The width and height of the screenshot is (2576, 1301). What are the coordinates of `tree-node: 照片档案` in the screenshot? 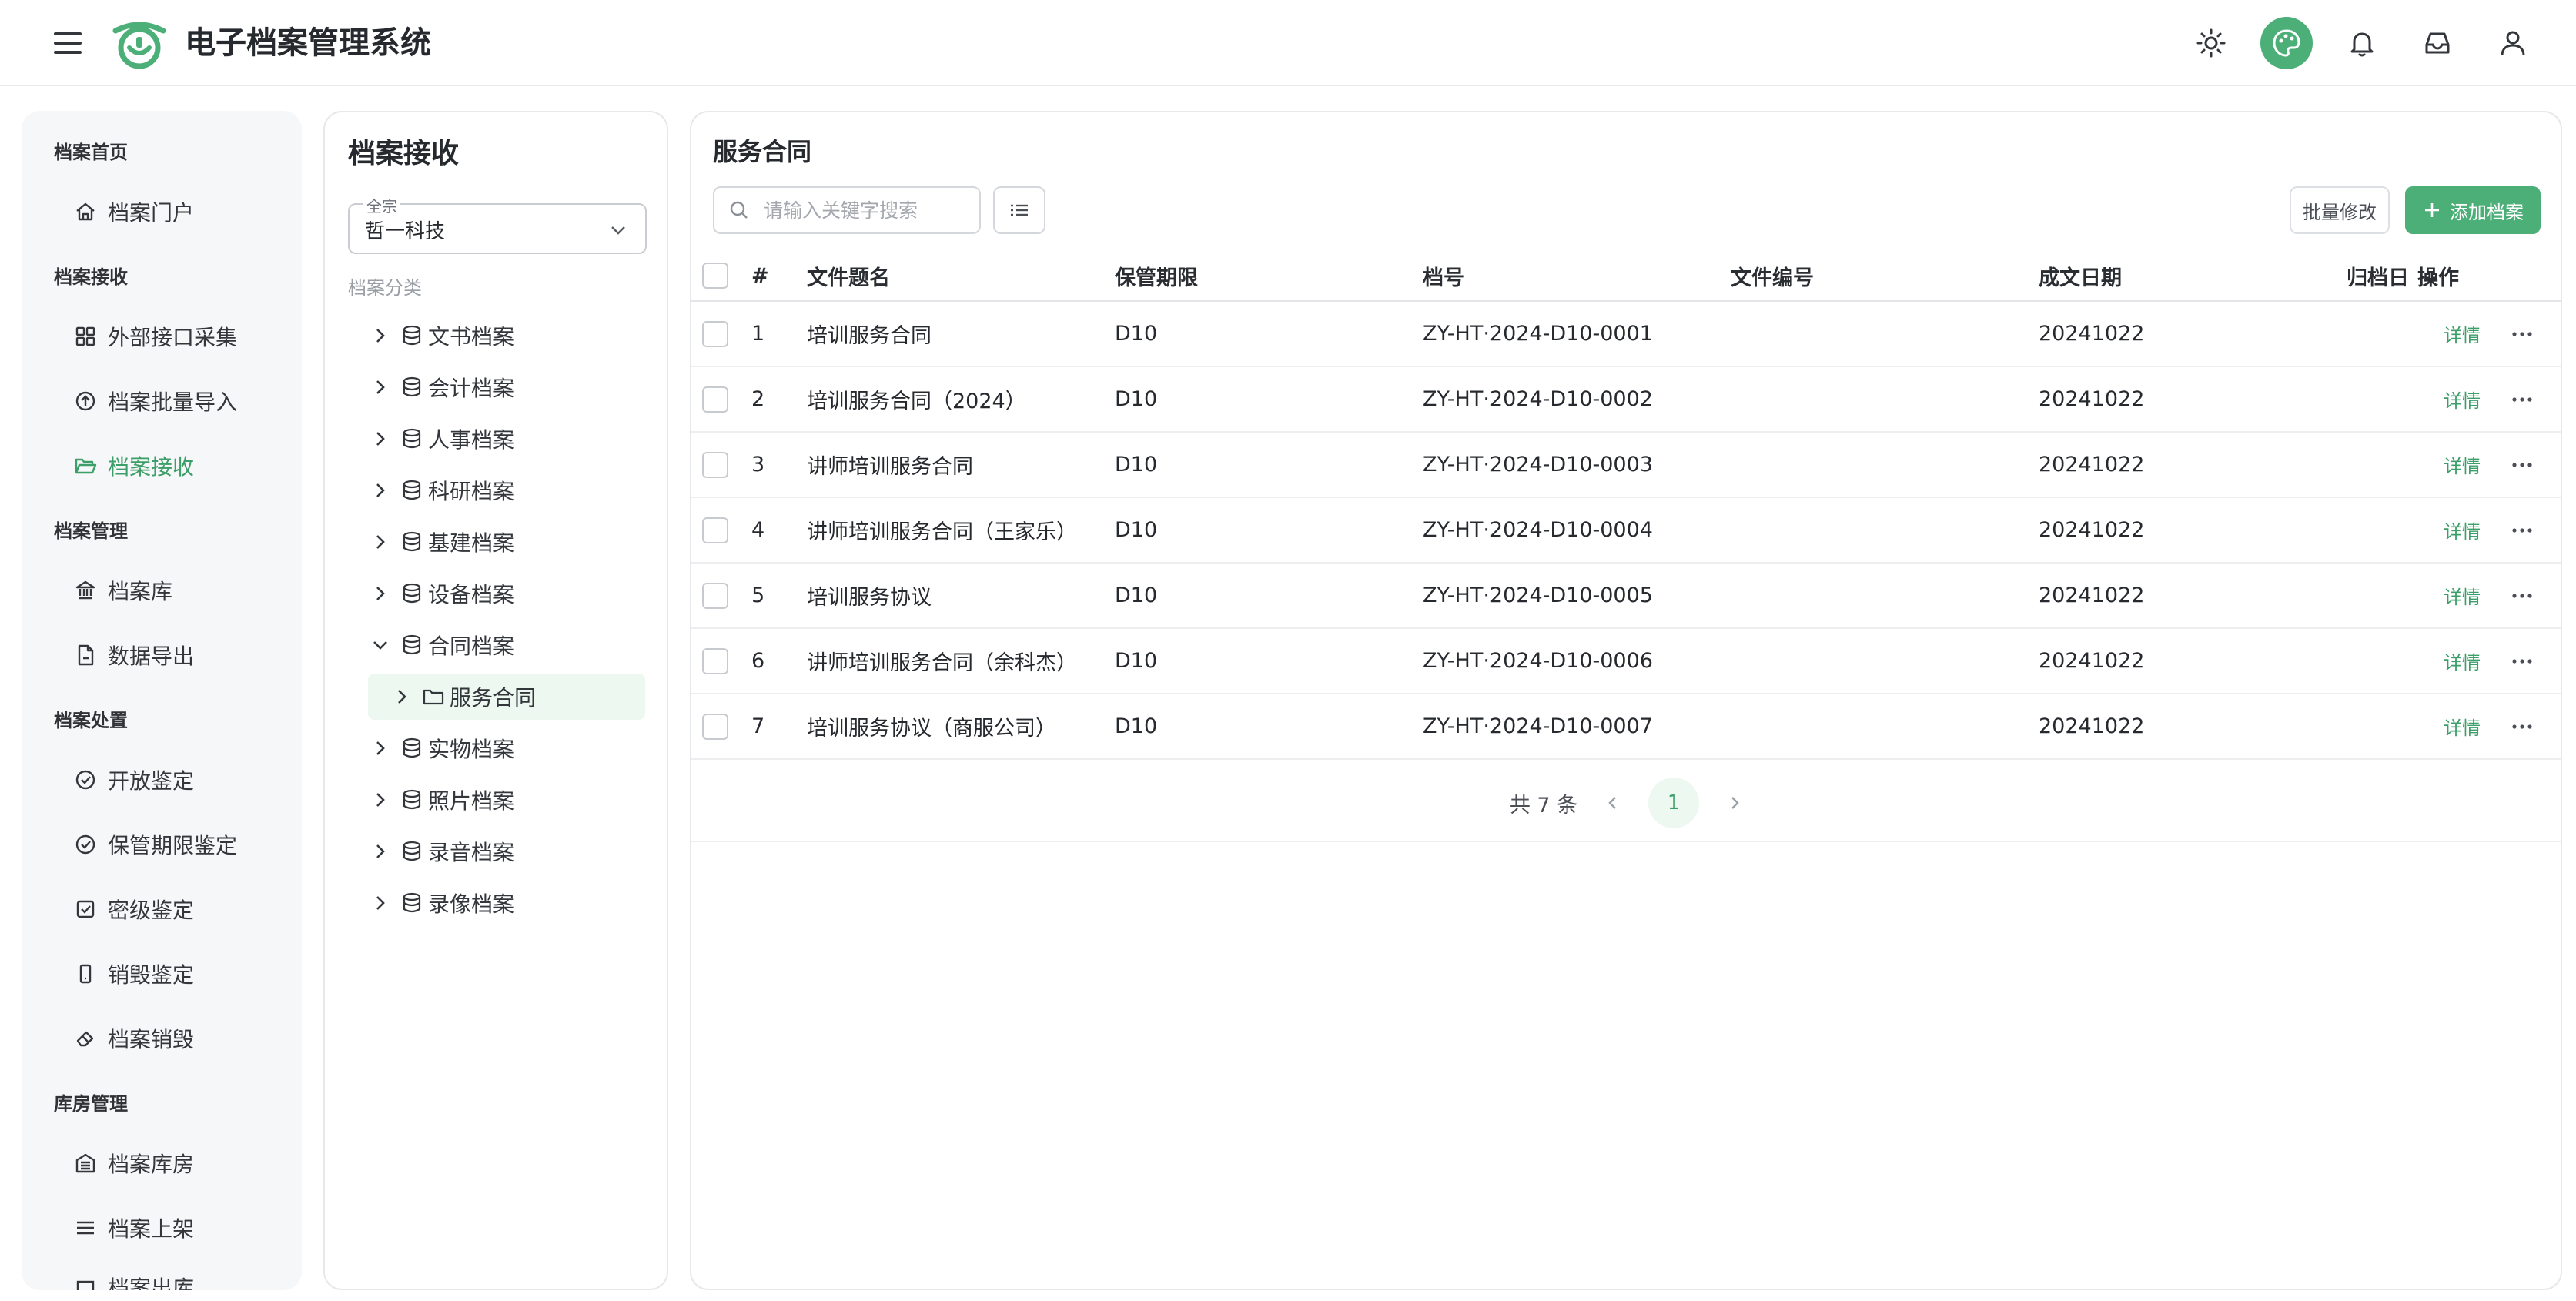 It's located at (505, 800).